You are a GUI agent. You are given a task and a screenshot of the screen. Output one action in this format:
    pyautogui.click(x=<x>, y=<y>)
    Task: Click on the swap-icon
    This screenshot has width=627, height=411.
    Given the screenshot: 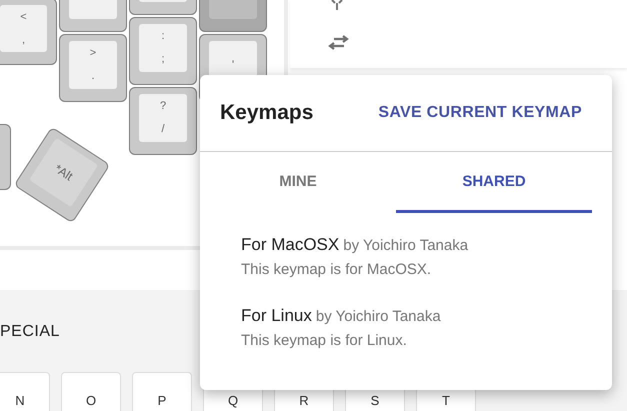 What is the action you would take?
    pyautogui.click(x=339, y=43)
    